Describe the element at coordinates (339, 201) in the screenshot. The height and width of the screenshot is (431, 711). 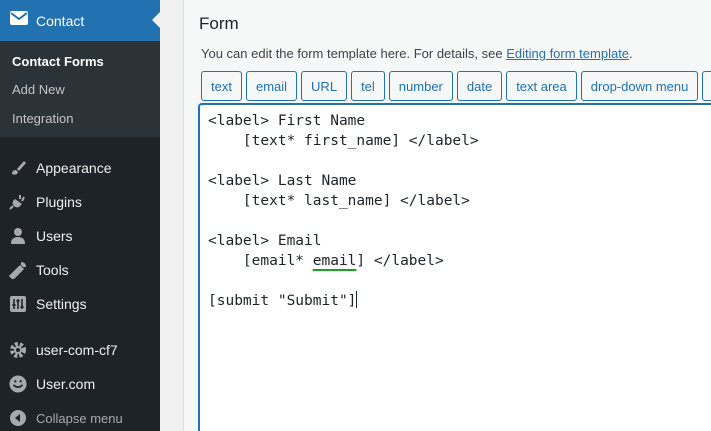
I see `code-line: [text* last_name] </label>` at that location.